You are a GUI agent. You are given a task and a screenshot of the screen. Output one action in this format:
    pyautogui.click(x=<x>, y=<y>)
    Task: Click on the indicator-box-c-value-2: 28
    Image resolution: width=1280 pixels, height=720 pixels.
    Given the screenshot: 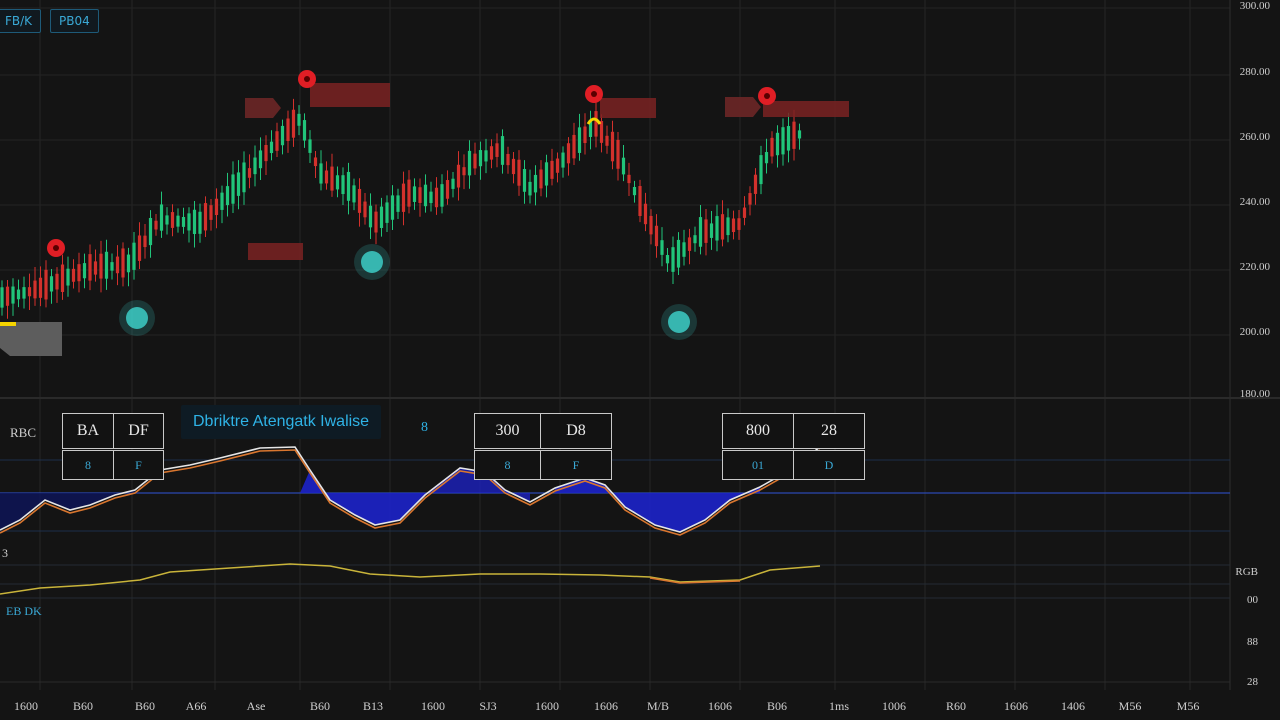 What is the action you would take?
    pyautogui.click(x=829, y=431)
    